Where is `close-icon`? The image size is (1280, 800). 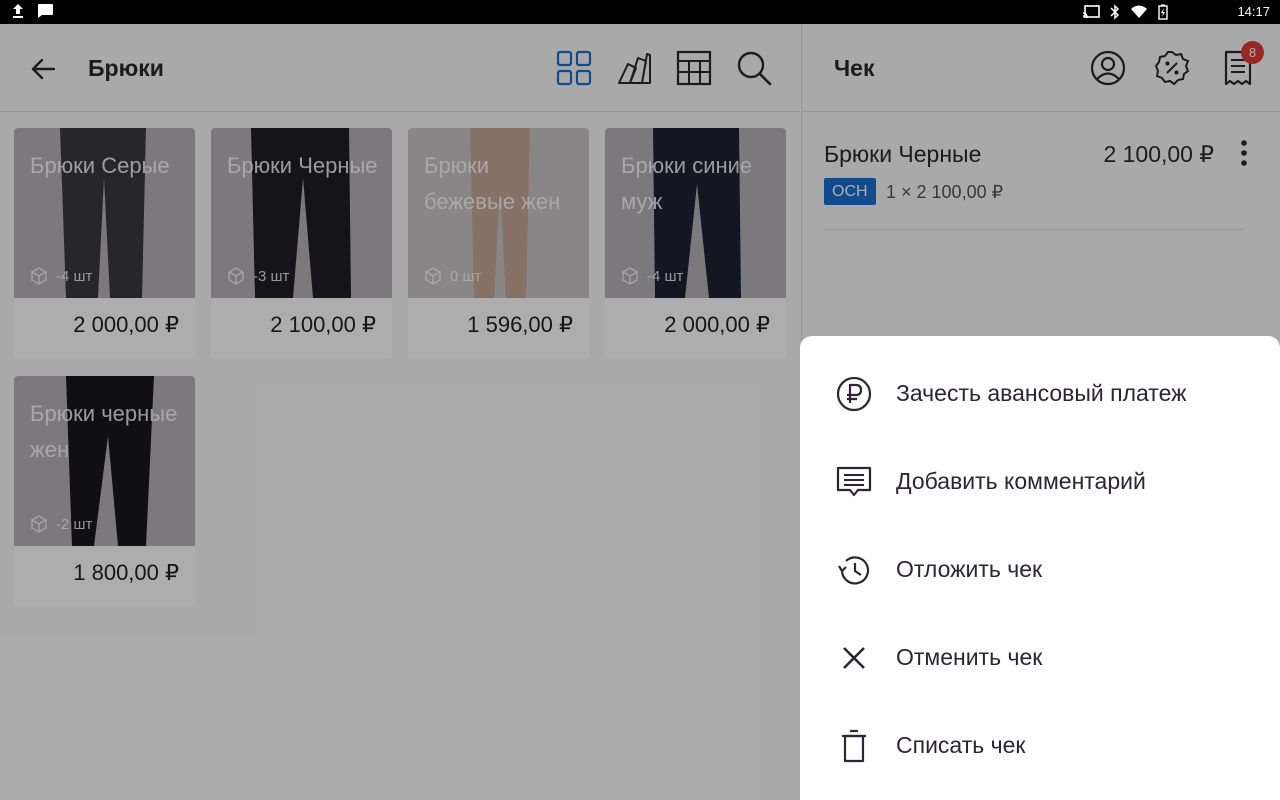
close-icon is located at coordinates (854, 658).